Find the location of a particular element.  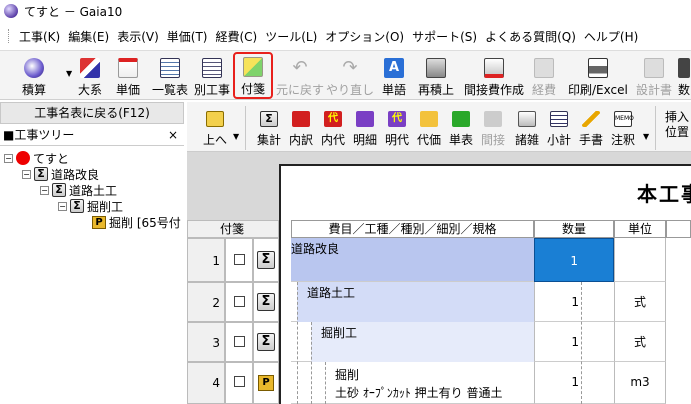

undo-icon: ↶ is located at coordinates (300, 67).